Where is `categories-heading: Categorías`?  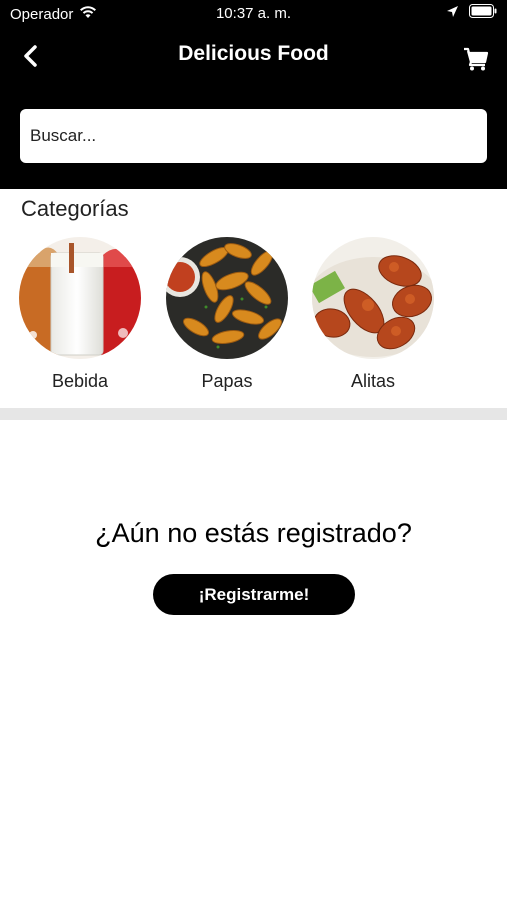 categories-heading: Categorías is located at coordinates (75, 208).